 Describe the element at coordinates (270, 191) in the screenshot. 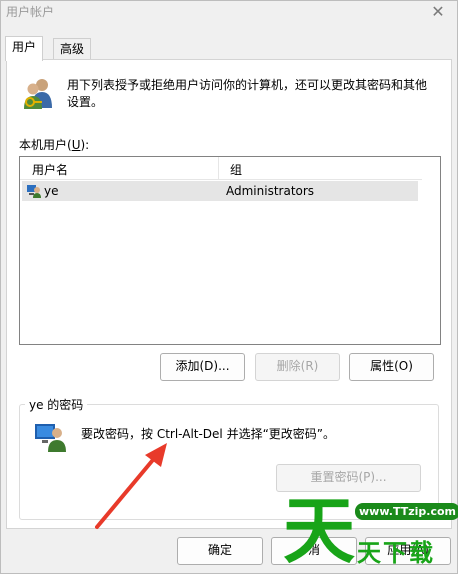

I see `row-group: Administrators` at that location.